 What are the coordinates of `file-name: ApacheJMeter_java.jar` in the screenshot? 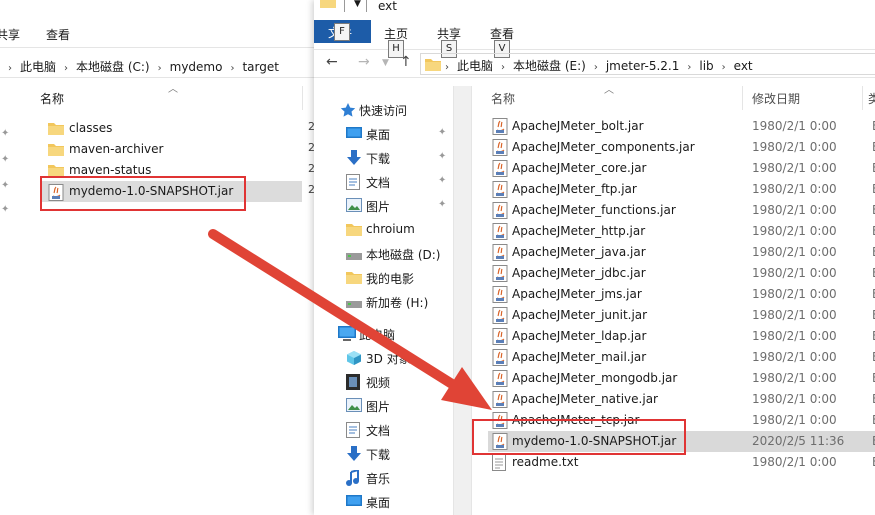 It's located at (579, 252).